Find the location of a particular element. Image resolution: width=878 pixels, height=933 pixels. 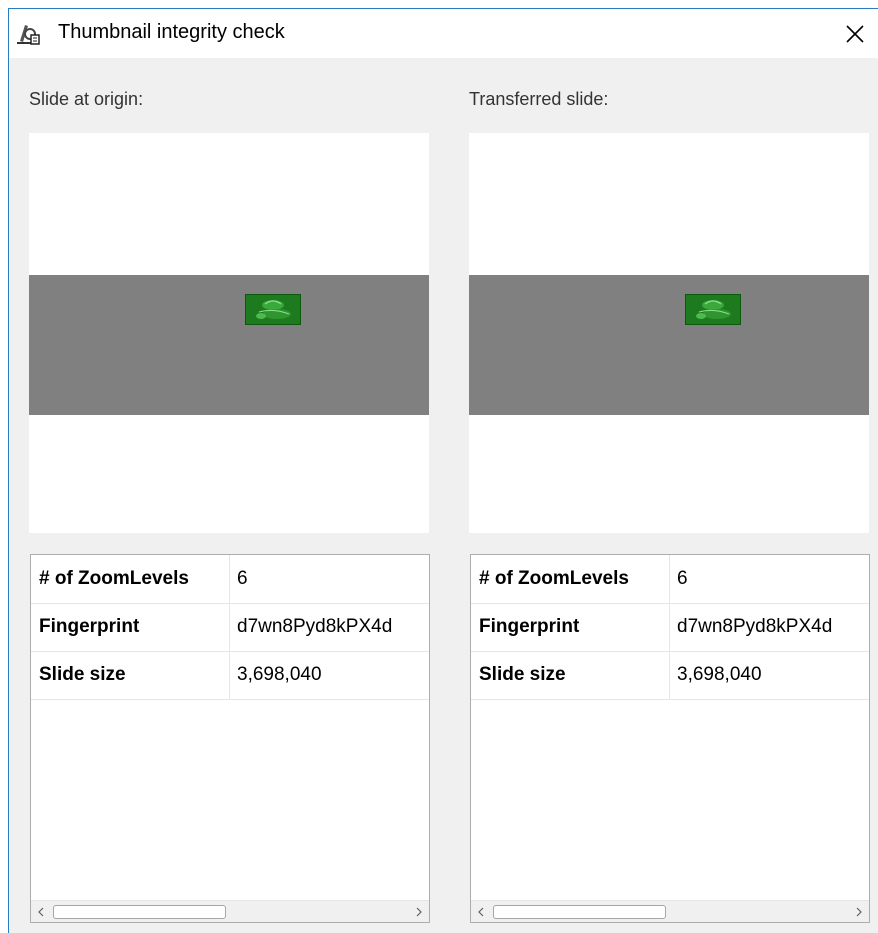

close-button is located at coordinates (855, 33).